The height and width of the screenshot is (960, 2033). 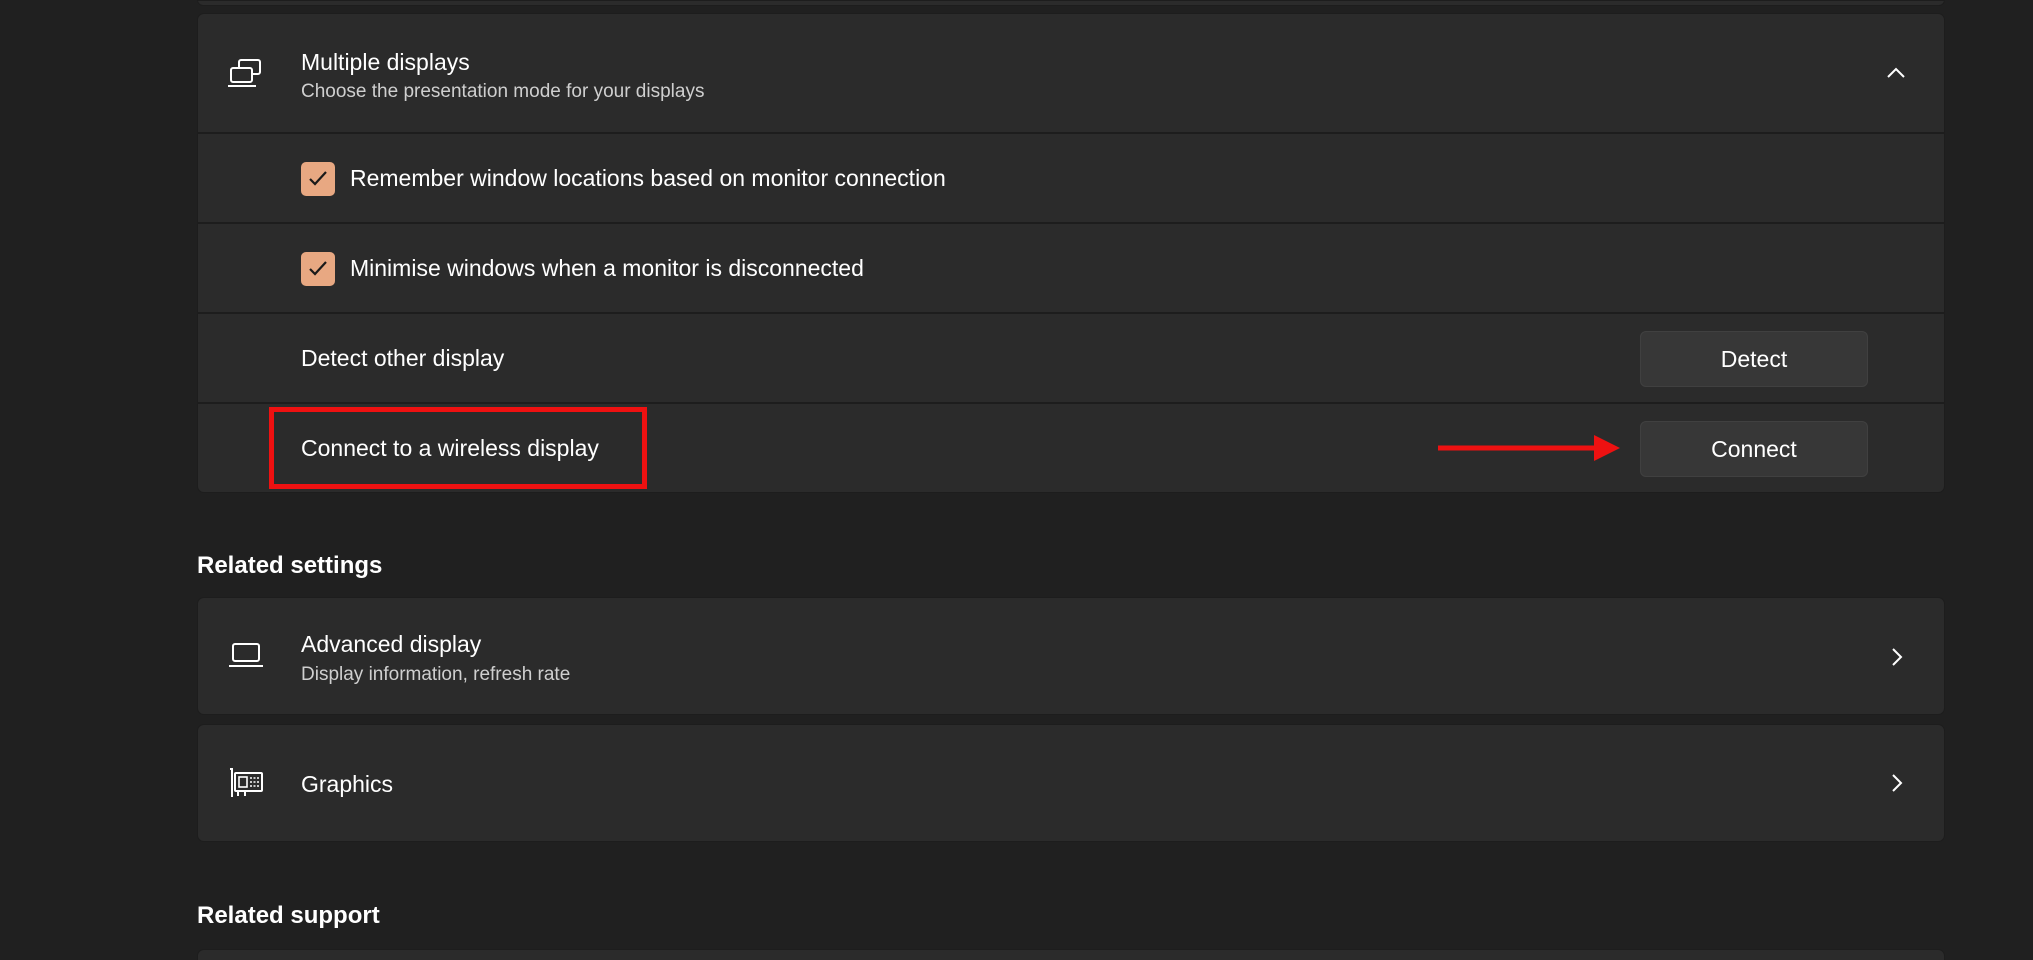 I want to click on remember-windows-checkbox, so click(x=318, y=179).